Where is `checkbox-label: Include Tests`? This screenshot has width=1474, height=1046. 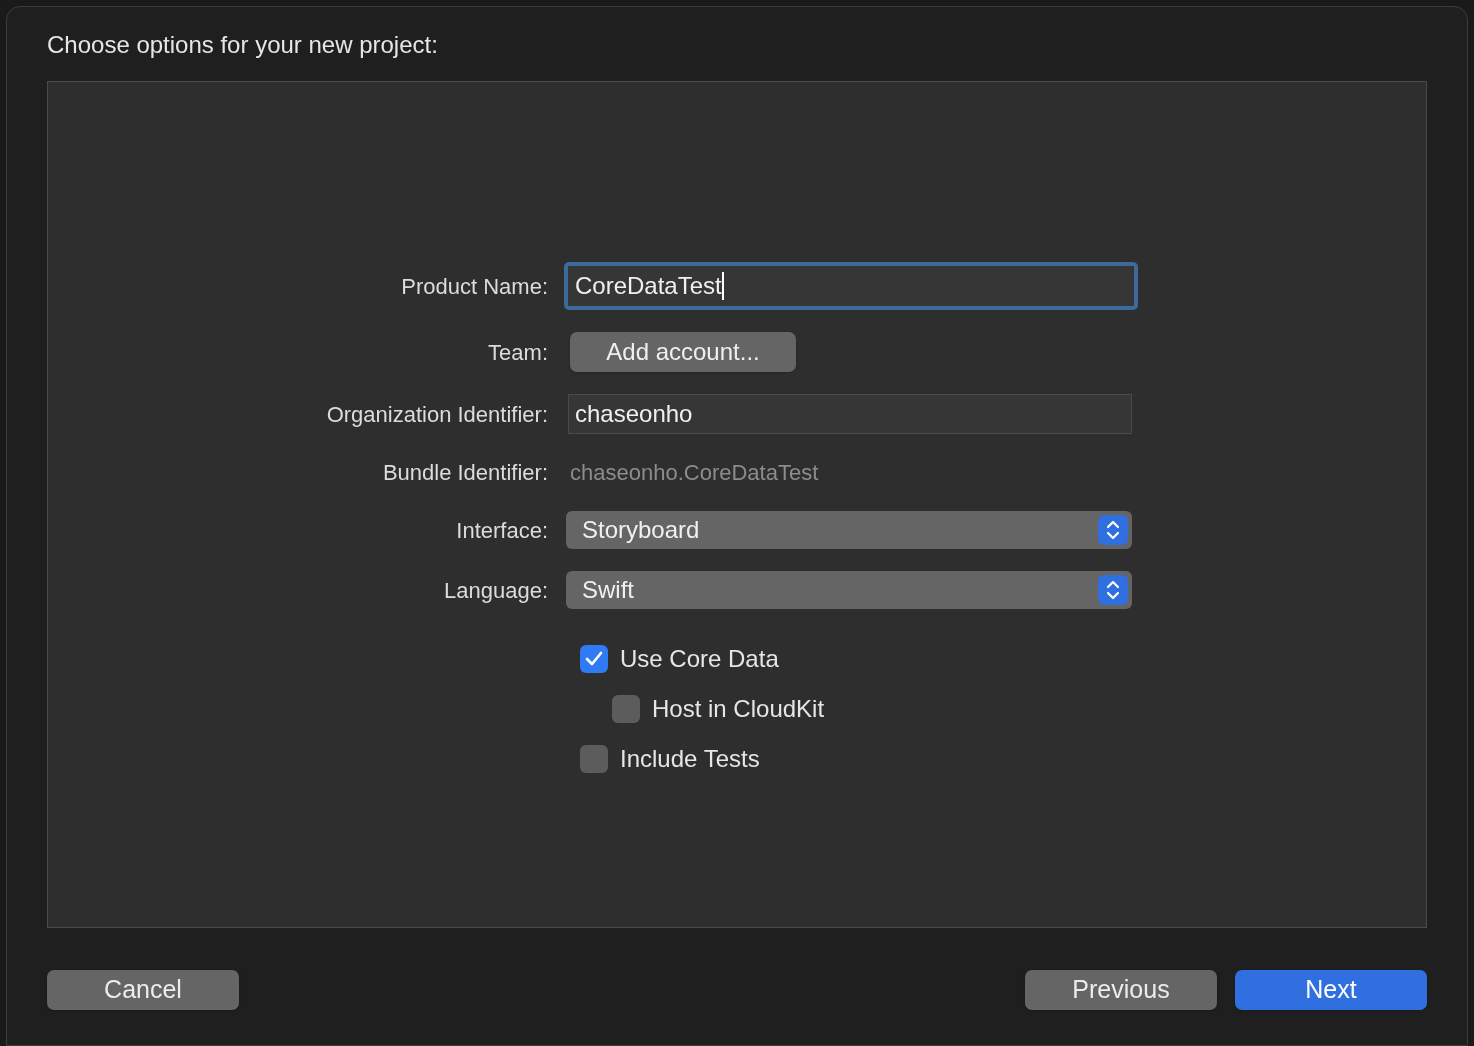 checkbox-label: Include Tests is located at coordinates (690, 759).